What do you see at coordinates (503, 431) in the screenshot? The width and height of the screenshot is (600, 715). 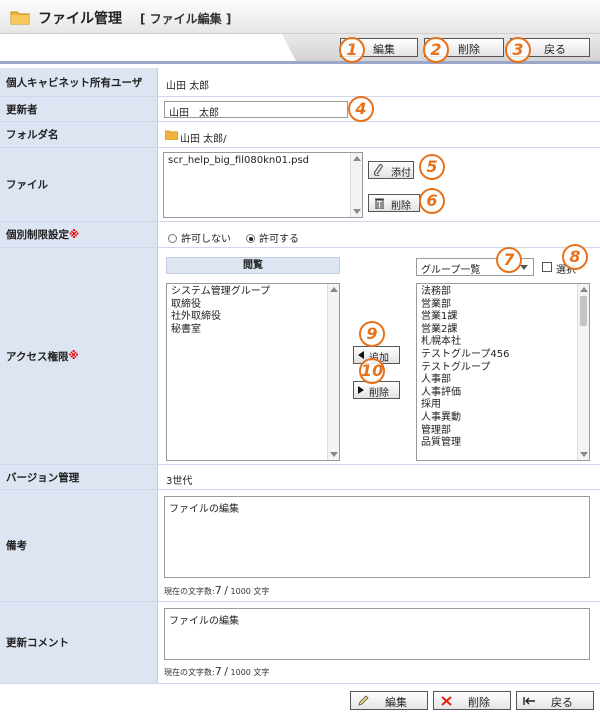 I see `list-item: 管理部` at bounding box center [503, 431].